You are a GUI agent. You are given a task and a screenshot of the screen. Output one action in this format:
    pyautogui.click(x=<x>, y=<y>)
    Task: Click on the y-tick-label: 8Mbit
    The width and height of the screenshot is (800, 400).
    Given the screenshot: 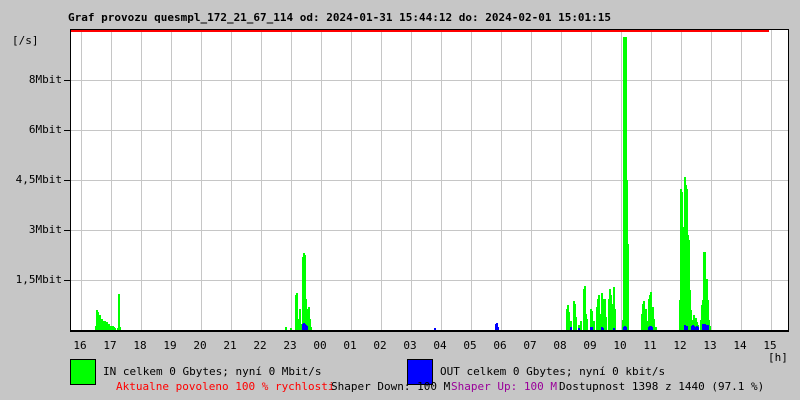 What is the action you would take?
    pyautogui.click(x=45, y=79)
    